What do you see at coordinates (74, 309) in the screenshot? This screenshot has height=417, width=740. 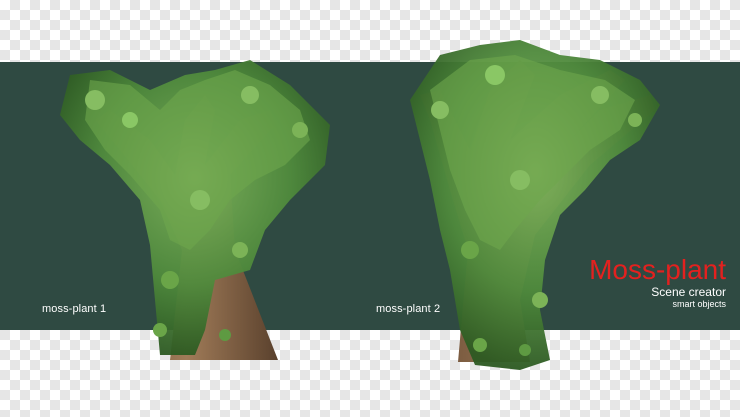 I see `plant-1-label: moss-plant 1` at bounding box center [74, 309].